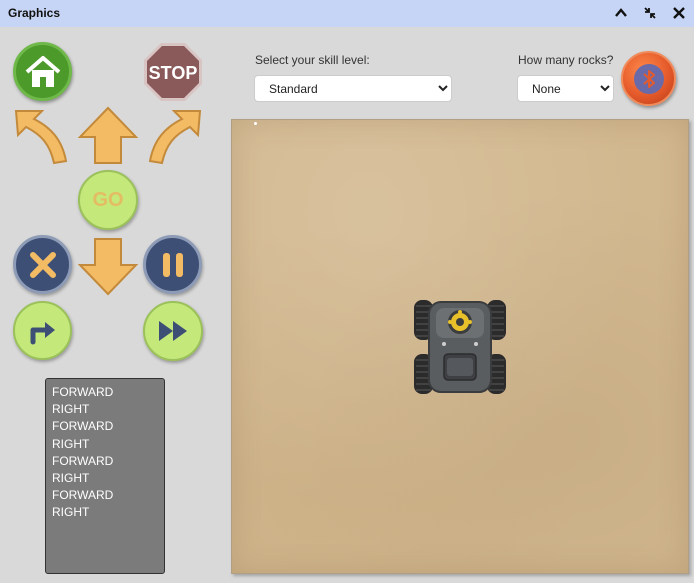  I want to click on rocks-label: How many rocks?, so click(566, 60).